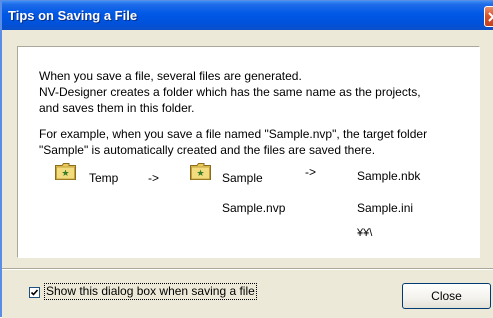 This screenshot has width=493, height=318. Describe the element at coordinates (247, 15) in the screenshot. I see `title-bar: Tips on Saving a File` at that location.